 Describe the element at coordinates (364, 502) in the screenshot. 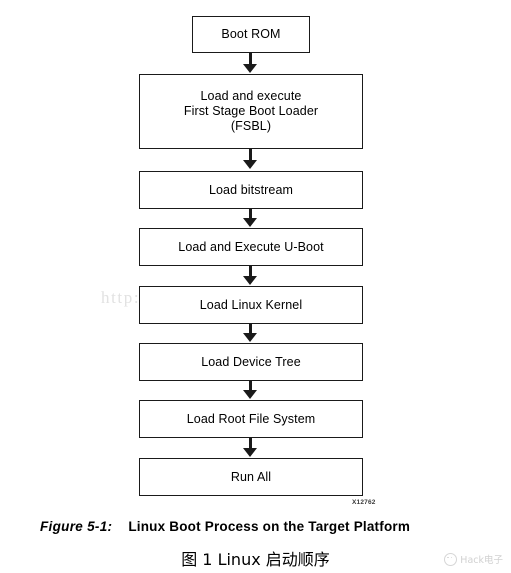

I see `figure-id-code: X12762` at that location.